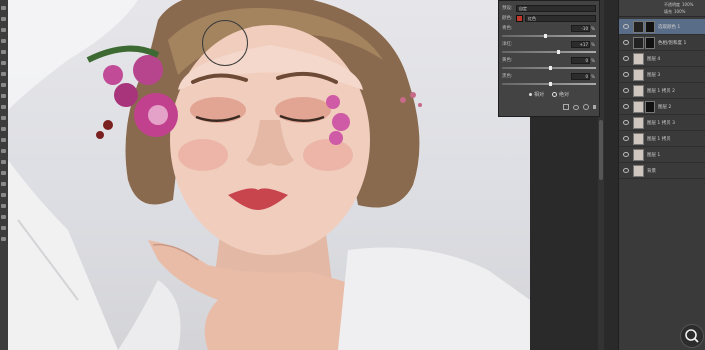 This screenshot has height=350, width=705. I want to click on color-select: 红色, so click(560, 18).